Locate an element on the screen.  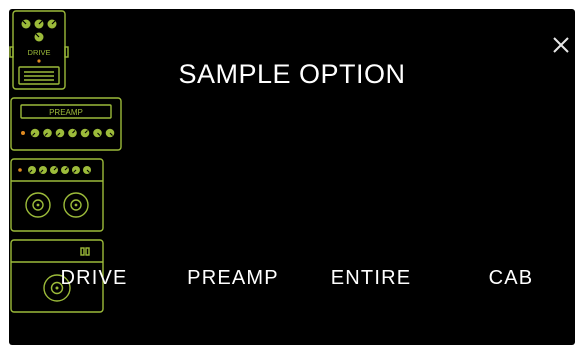
option-label-drive: DRIVE is located at coordinates (94, 278).